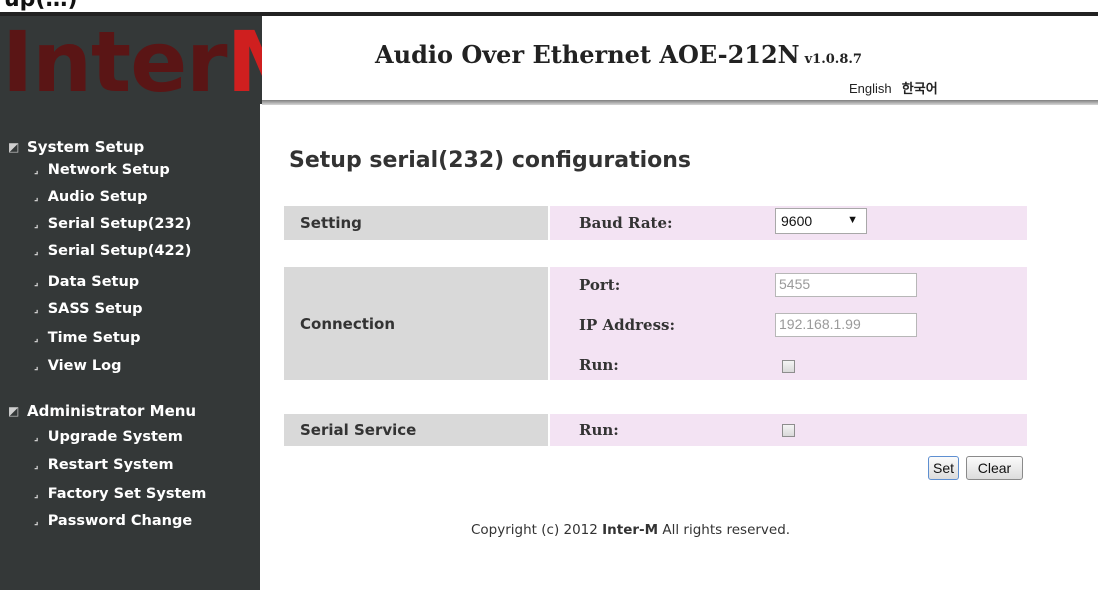 This screenshot has height=590, width=1098. What do you see at coordinates (994, 468) in the screenshot?
I see `clear-button: Clear` at bounding box center [994, 468].